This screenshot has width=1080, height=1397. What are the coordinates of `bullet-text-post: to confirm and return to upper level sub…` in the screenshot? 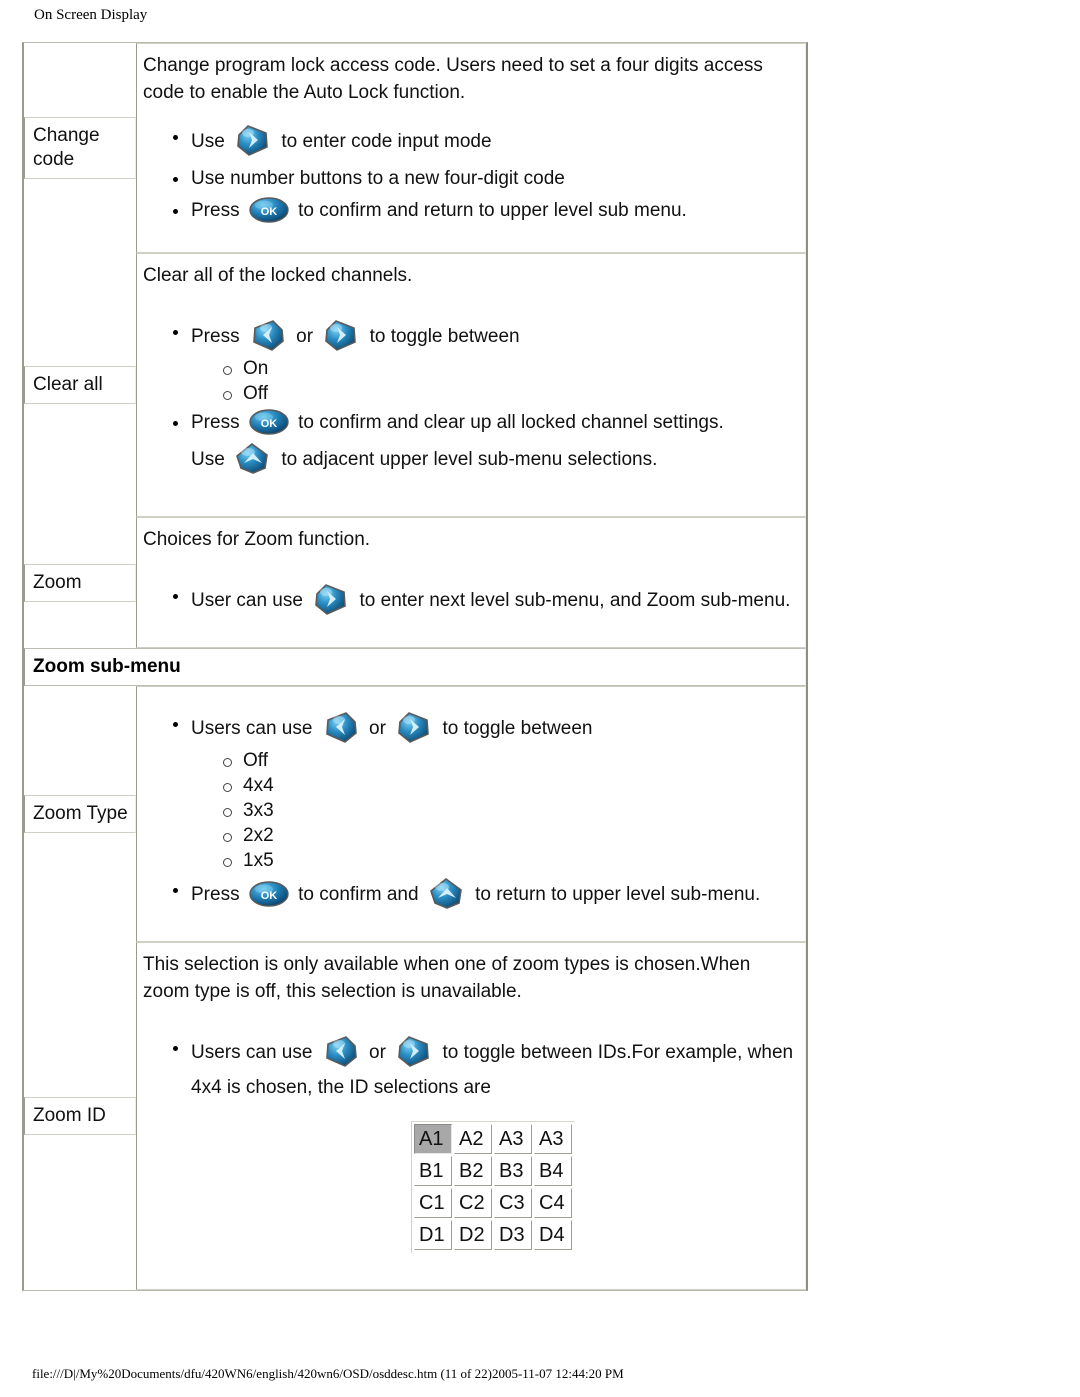 It's located at (489, 211).